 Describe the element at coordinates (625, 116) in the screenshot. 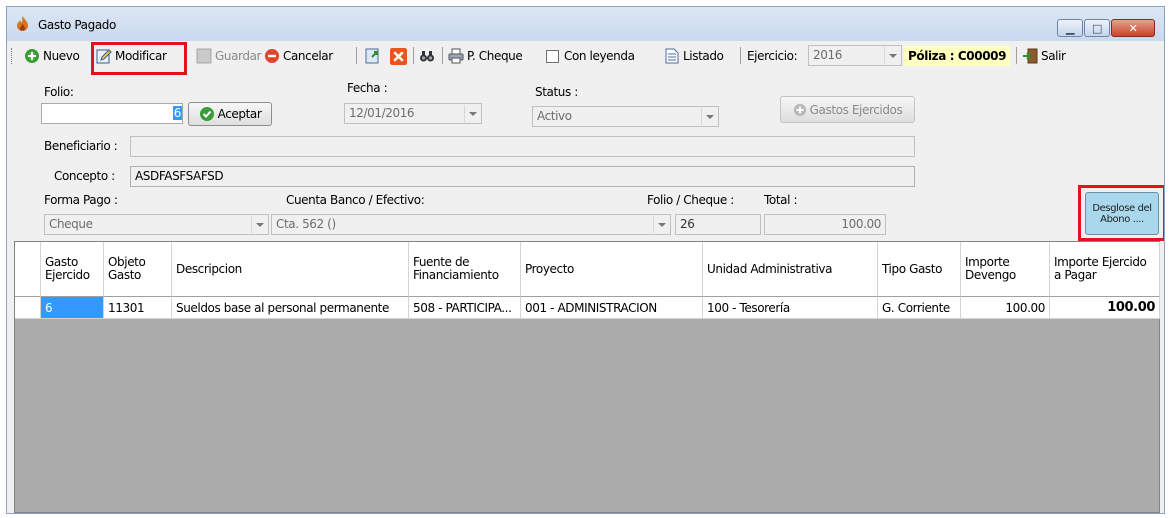

I see `status-combo: Activo` at that location.